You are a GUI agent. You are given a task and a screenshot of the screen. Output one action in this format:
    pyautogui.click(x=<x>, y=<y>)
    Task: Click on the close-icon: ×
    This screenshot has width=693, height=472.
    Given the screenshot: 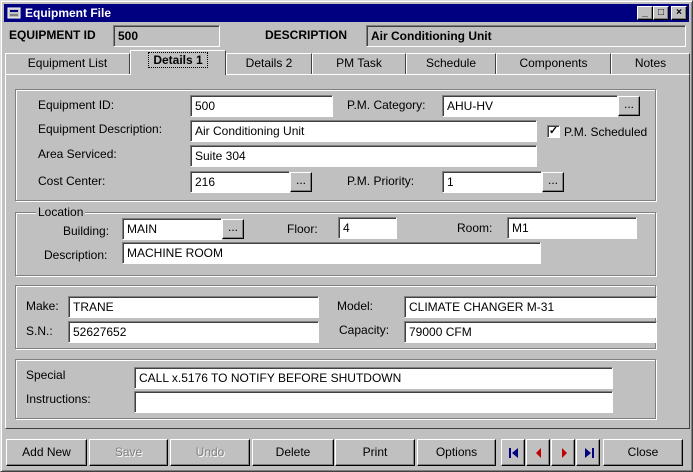 What is the action you would take?
    pyautogui.click(x=679, y=12)
    